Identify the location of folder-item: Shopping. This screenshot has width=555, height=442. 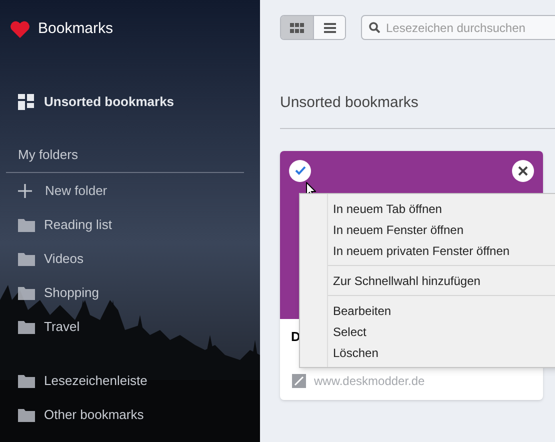
(139, 292).